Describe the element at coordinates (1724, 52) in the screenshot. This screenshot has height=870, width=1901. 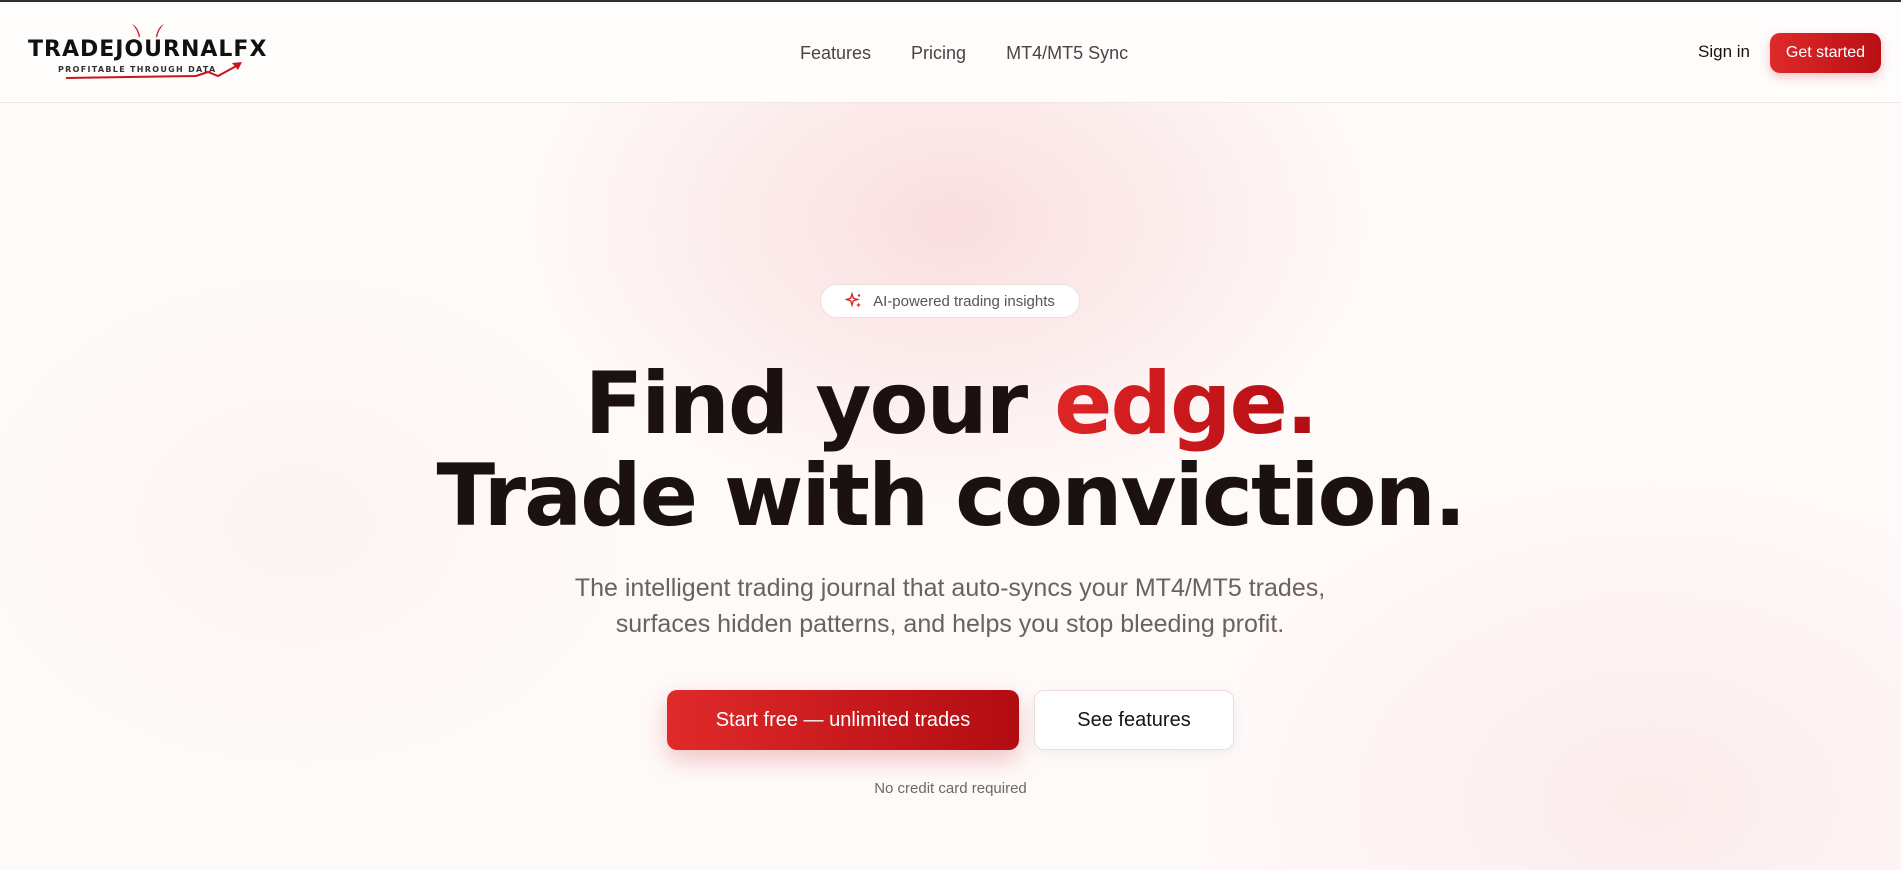
I see `sign-in-link: Sign in` at that location.